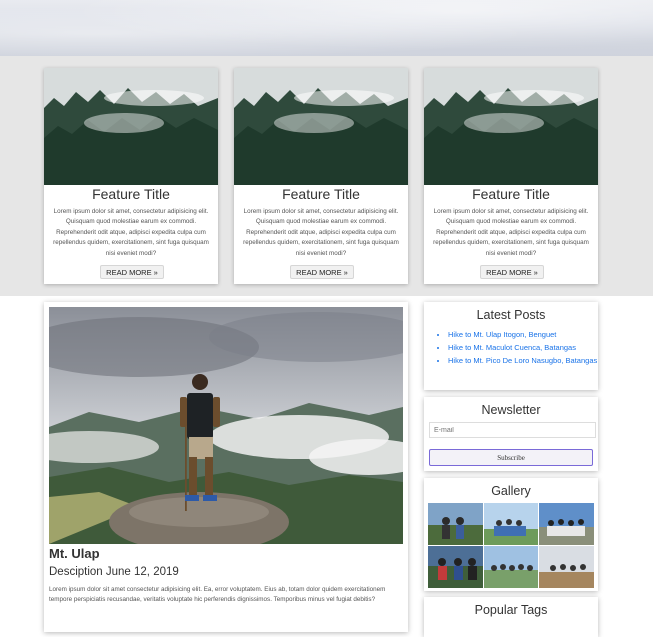 The width and height of the screenshot is (653, 637). I want to click on gallery-grid, so click(511, 545).